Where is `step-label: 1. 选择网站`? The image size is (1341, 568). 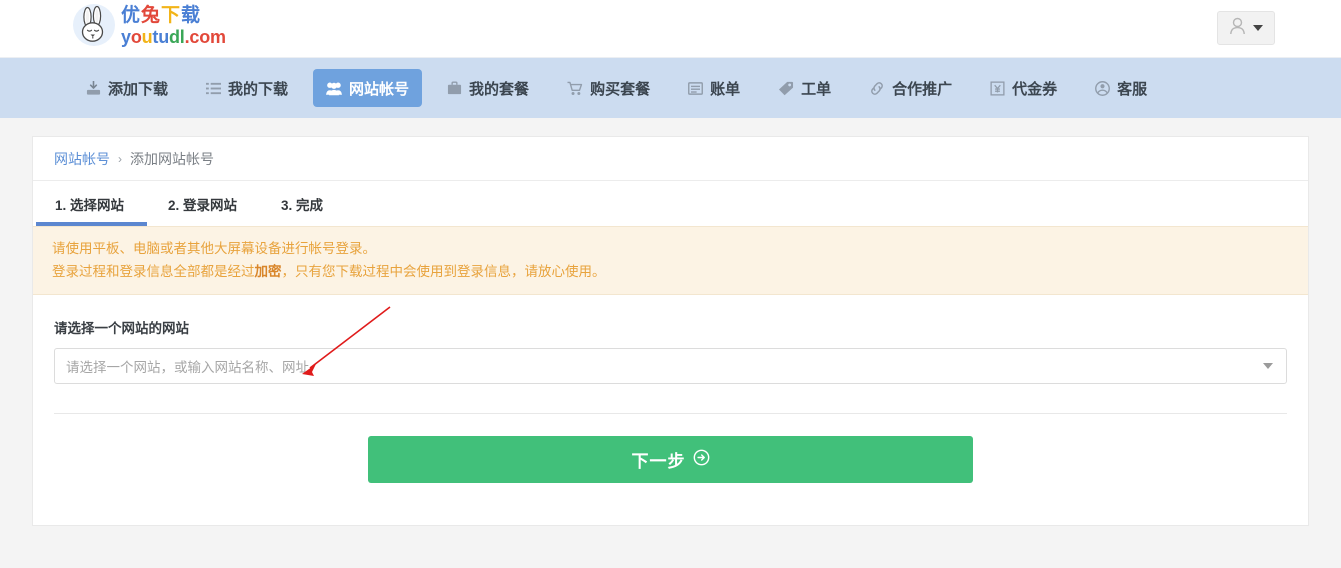
step-label: 1. 选择网站 is located at coordinates (90, 205).